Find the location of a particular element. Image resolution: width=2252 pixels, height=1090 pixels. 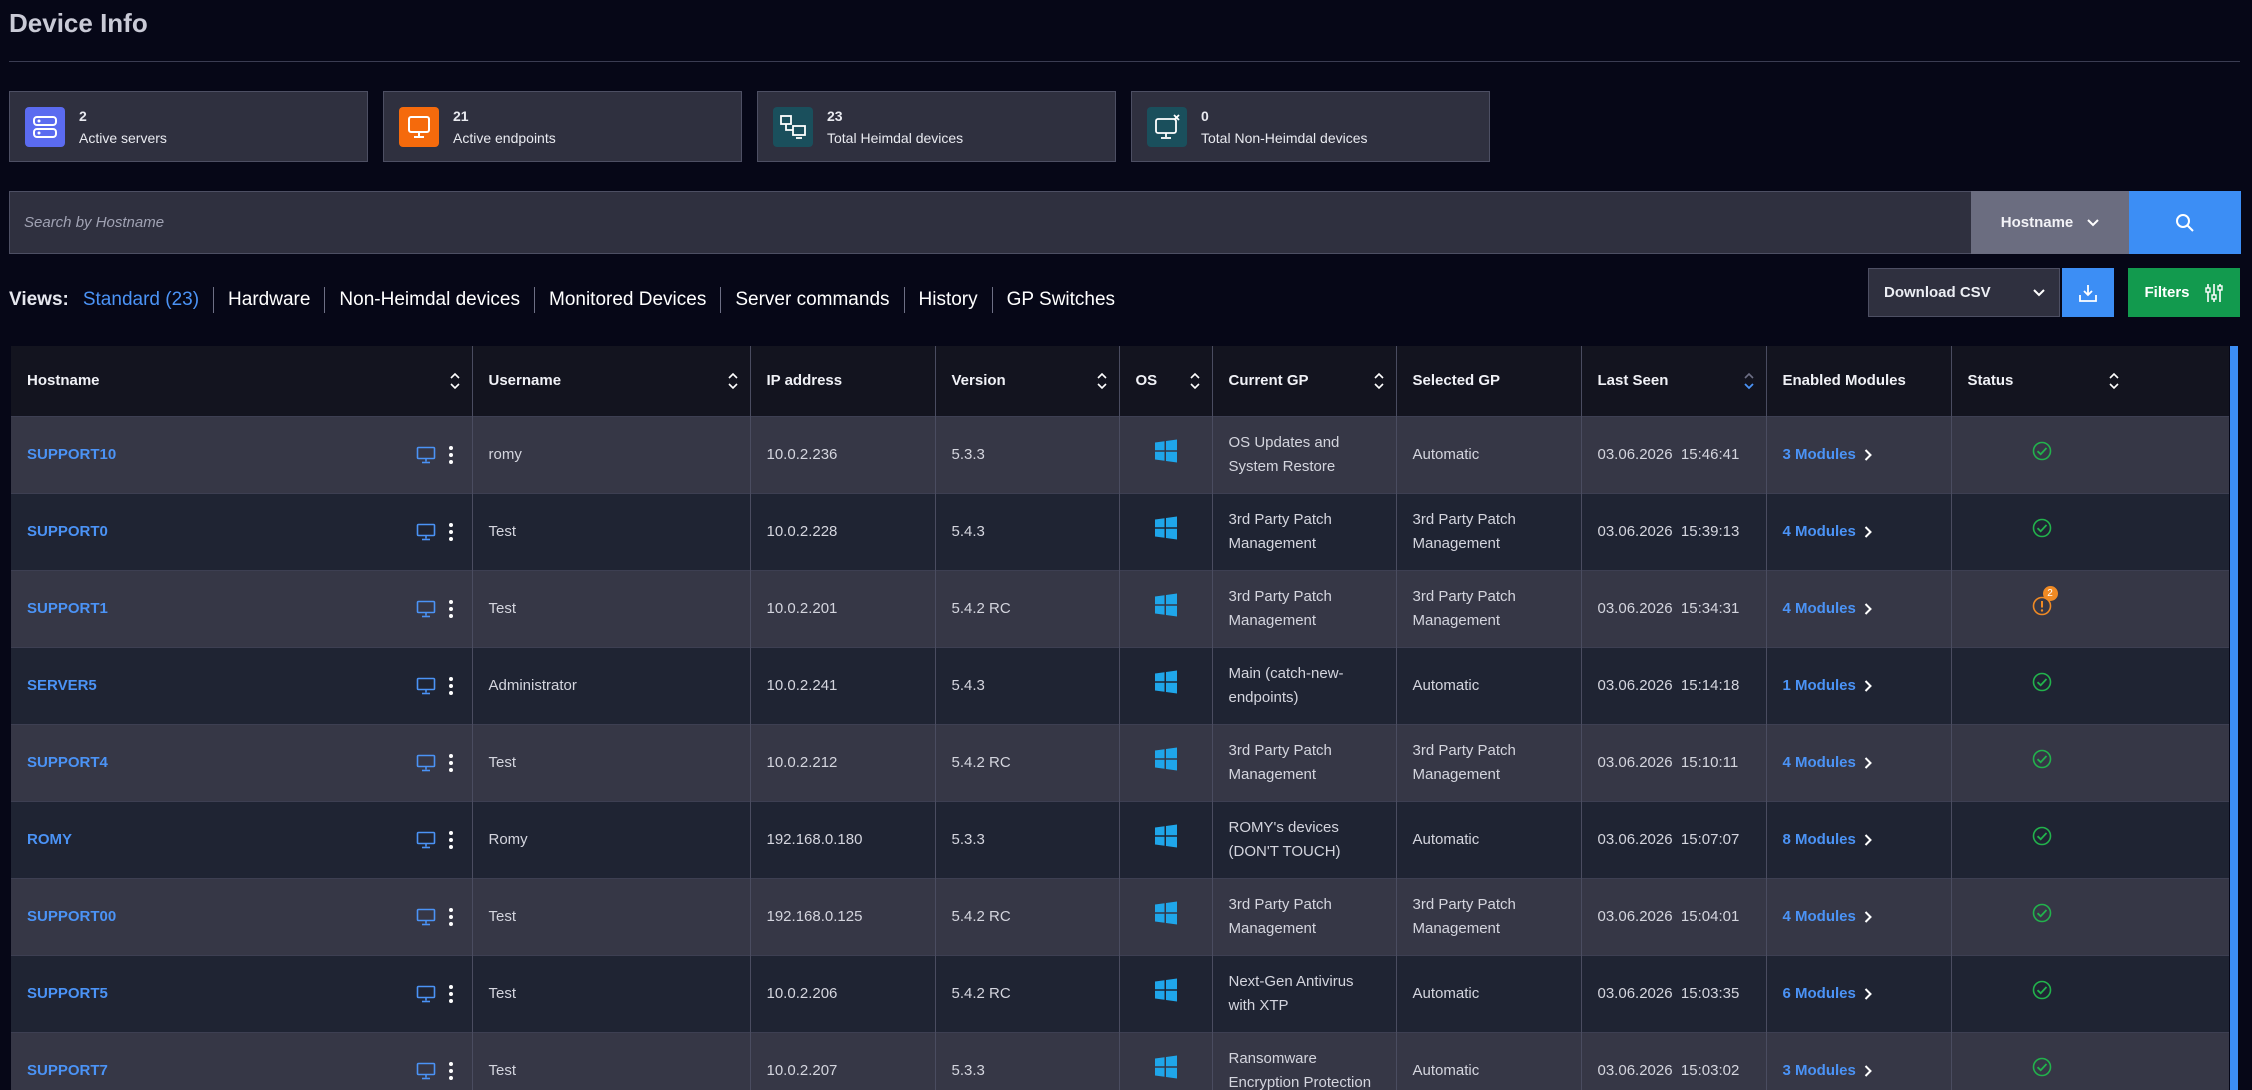

modules-link: 1 Modules is located at coordinates (1827, 686).